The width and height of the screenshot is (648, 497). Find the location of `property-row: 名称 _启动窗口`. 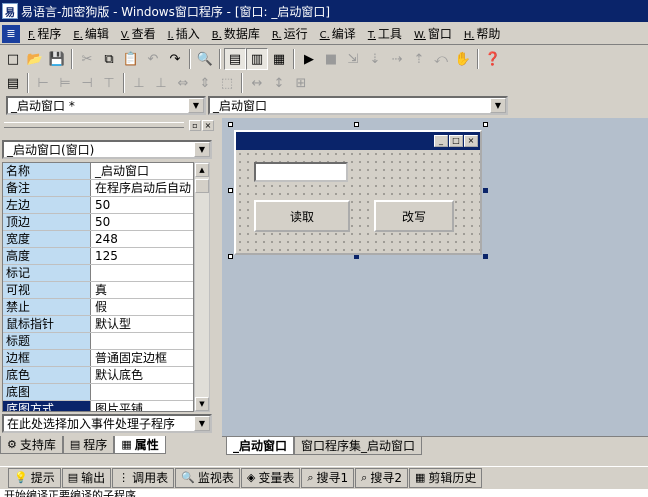

property-row: 名称 _启动窗口 is located at coordinates (98, 171).